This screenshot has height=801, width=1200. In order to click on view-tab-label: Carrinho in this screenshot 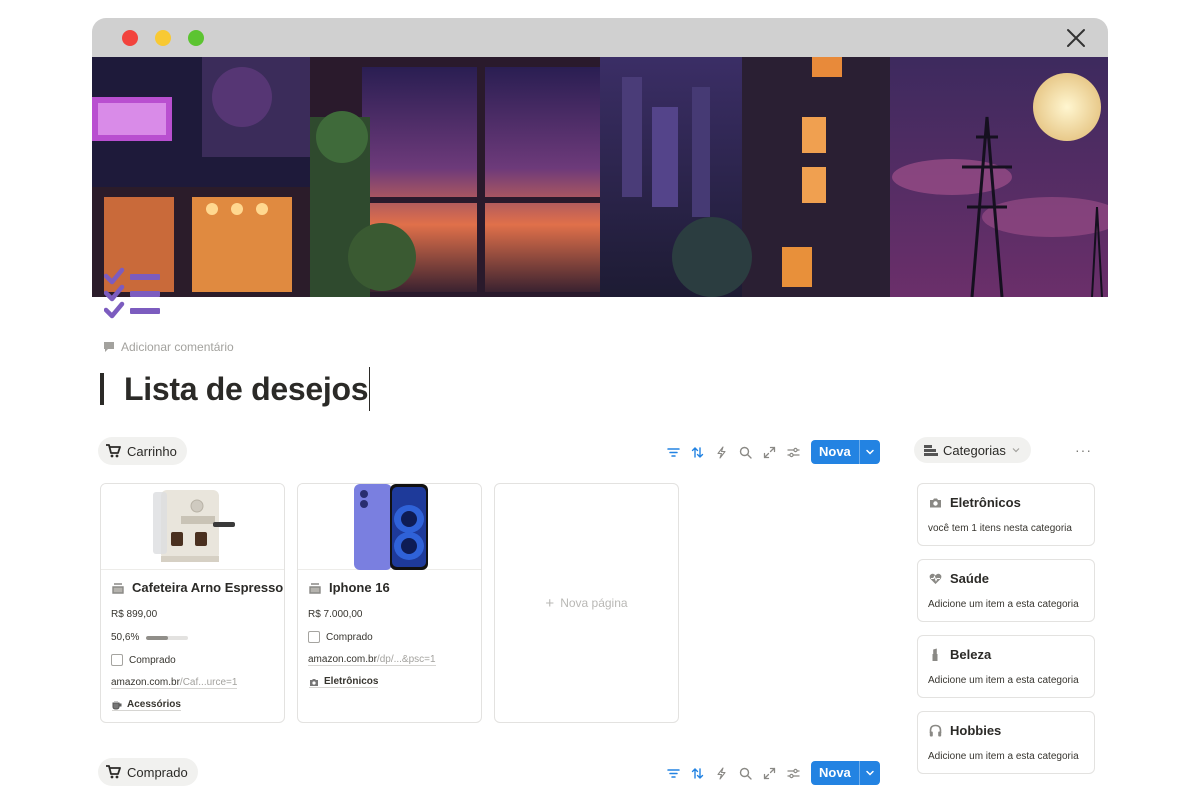, I will do `click(152, 451)`.